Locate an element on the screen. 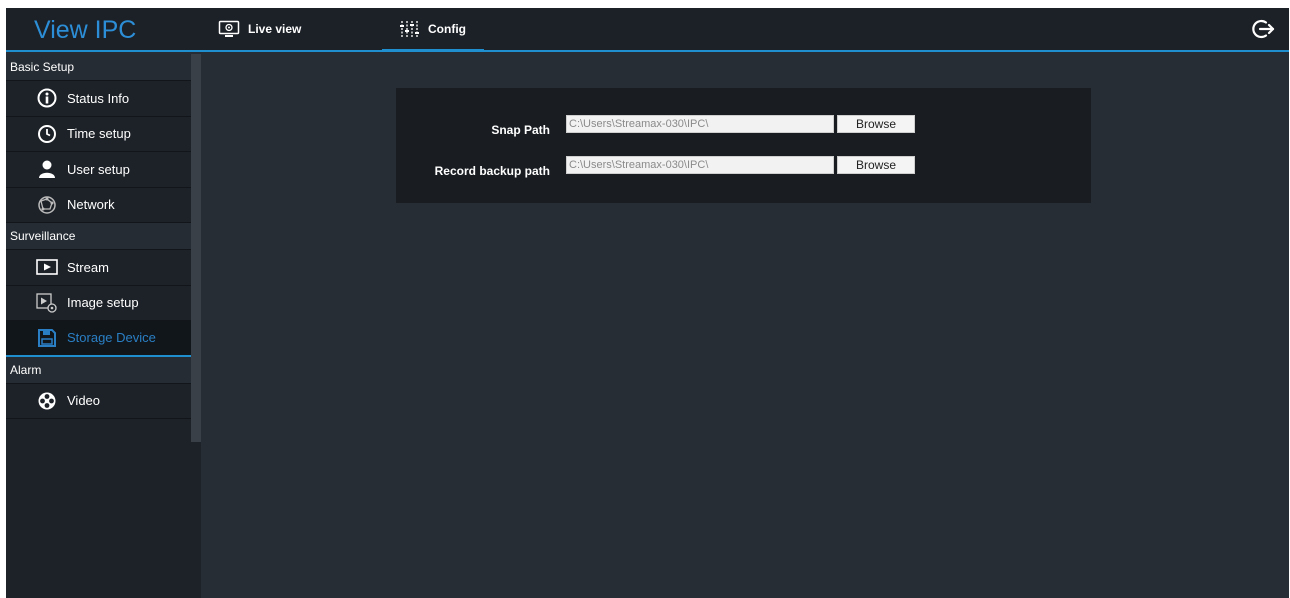  save-icon is located at coordinates (47, 338).